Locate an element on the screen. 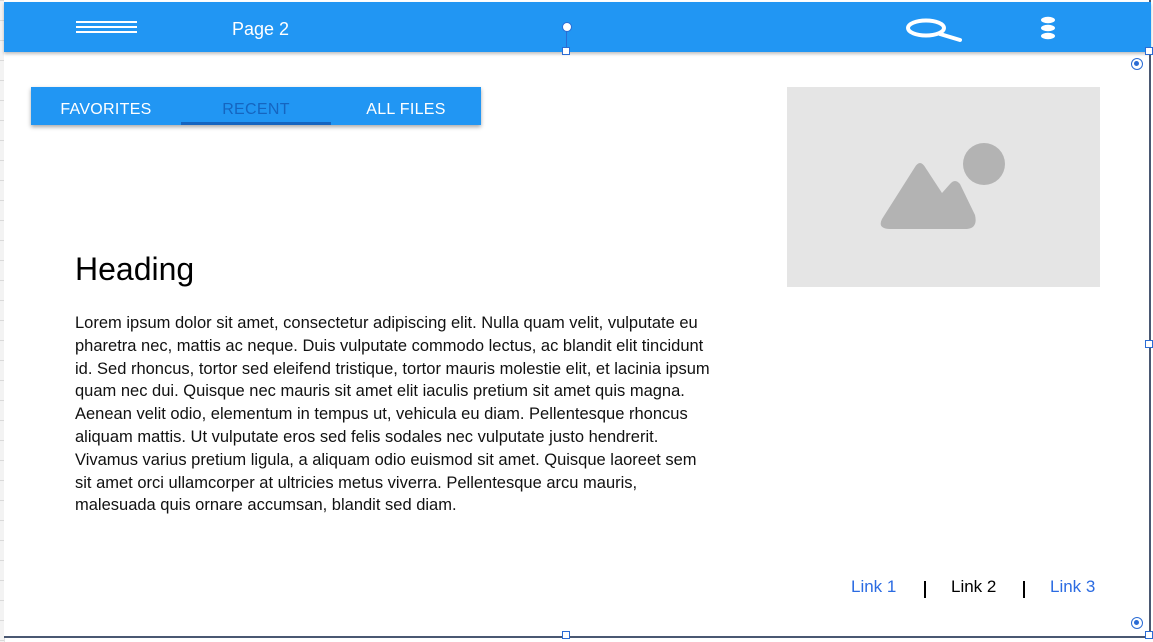 The height and width of the screenshot is (642, 1153). tab-all-files: ALL FILES is located at coordinates (406, 106).